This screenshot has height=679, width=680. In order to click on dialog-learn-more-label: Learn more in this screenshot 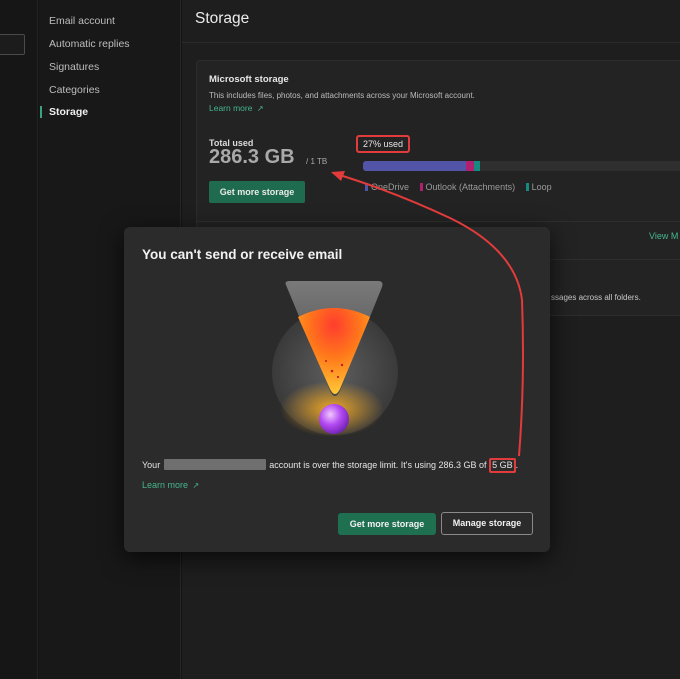, I will do `click(165, 485)`.